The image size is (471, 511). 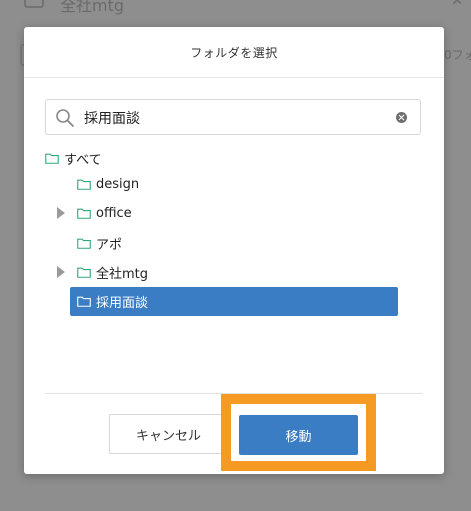 I want to click on tree-item-label: アポ, so click(x=109, y=245).